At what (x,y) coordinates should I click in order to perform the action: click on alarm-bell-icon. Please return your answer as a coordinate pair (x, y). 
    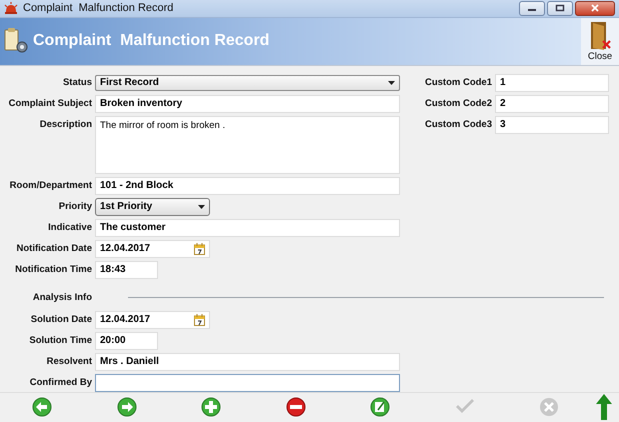
    Looking at the image, I should click on (11, 8).